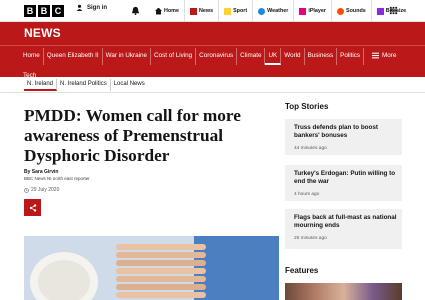  Describe the element at coordinates (310, 238) in the screenshot. I see `top-story-time: 25 minutes ago` at that location.